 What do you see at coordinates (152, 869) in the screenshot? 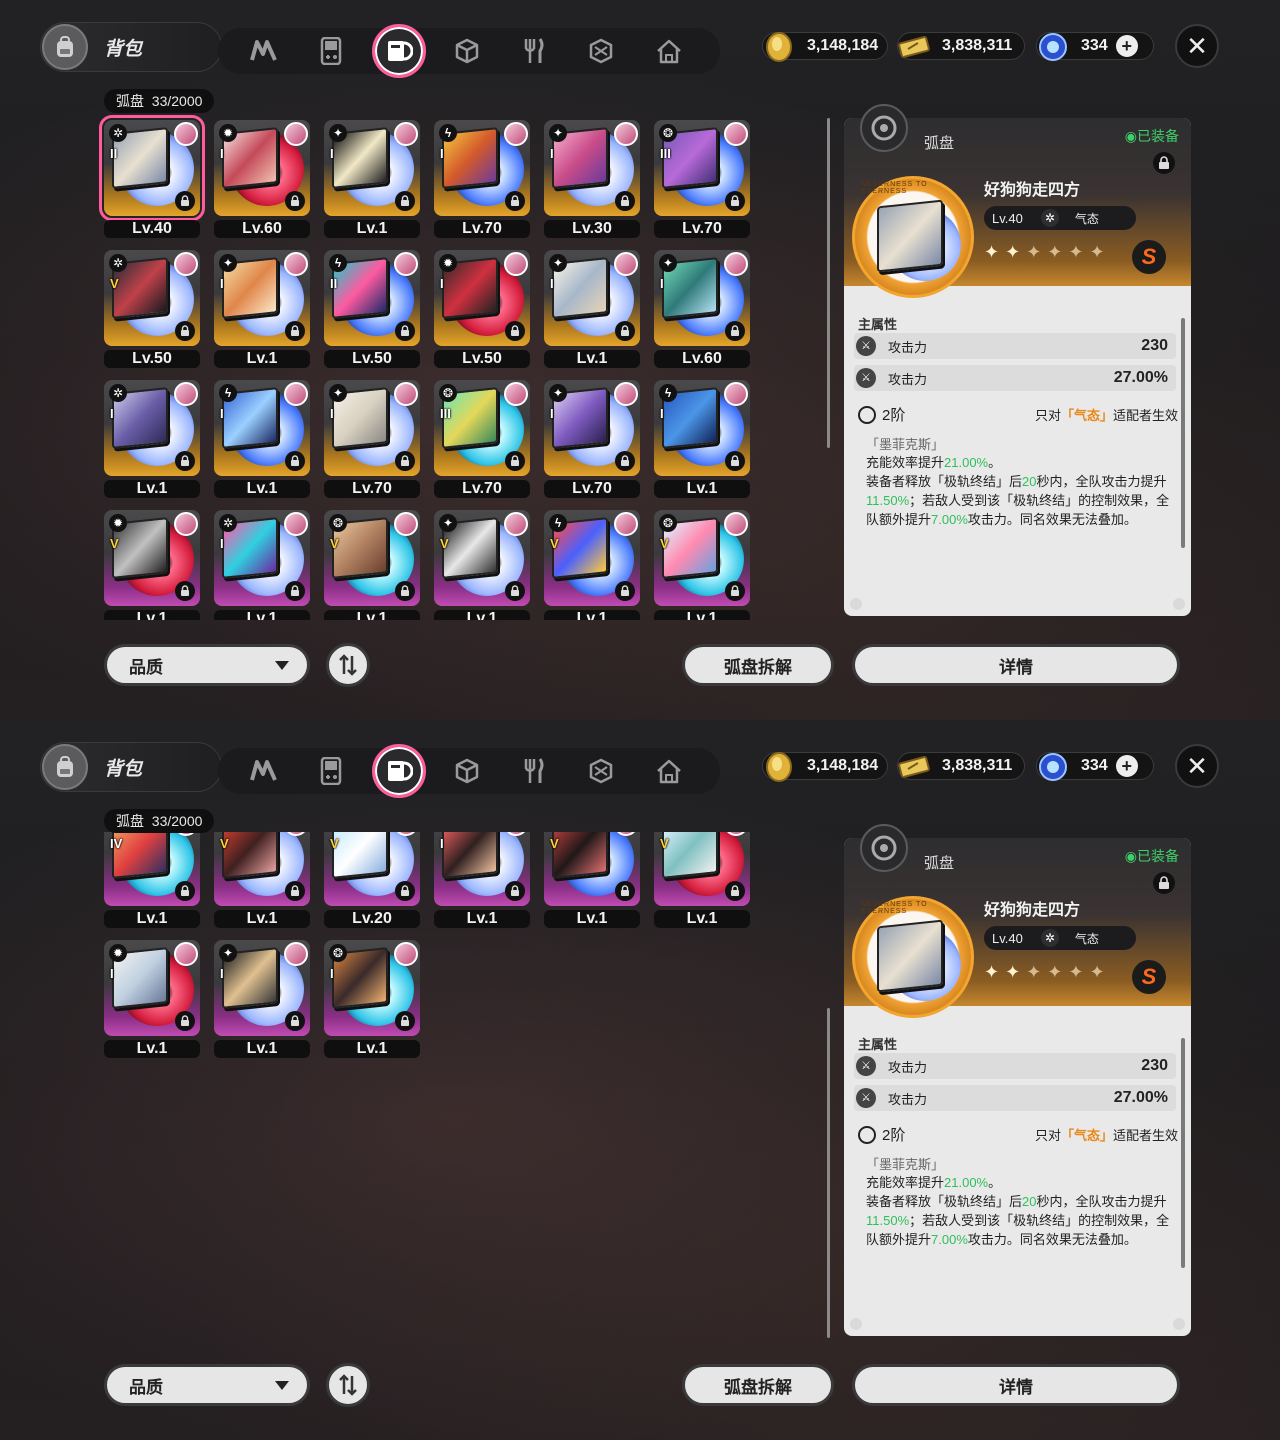
I see `disc-card: ✹IV` at bounding box center [152, 869].